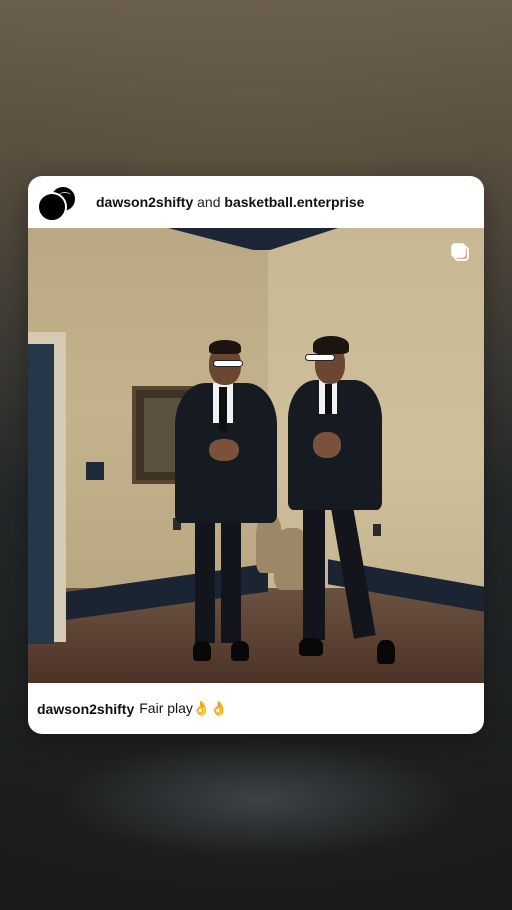 The height and width of the screenshot is (910, 512). Describe the element at coordinates (95, 471) in the screenshot. I see `light-switch` at that location.